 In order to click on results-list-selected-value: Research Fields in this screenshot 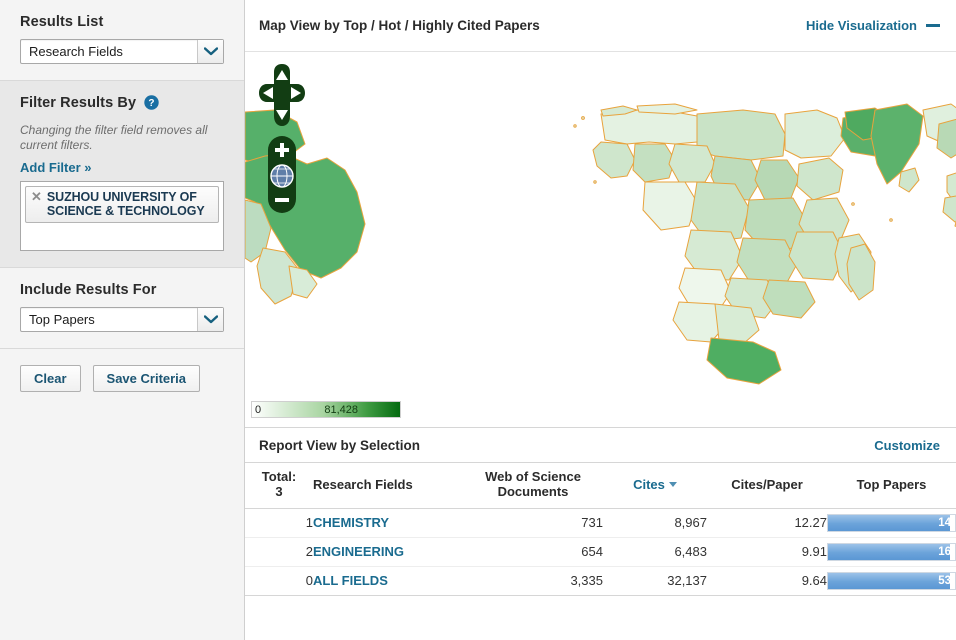, I will do `click(76, 51)`.